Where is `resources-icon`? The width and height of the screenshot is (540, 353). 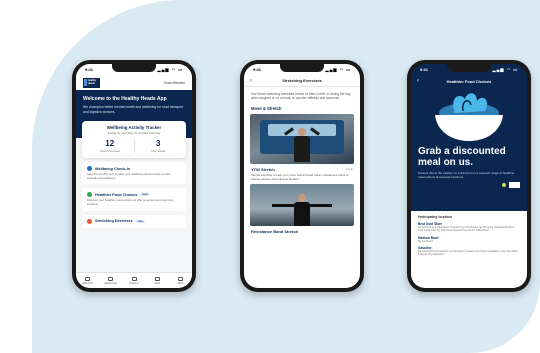
resources-icon is located at coordinates (111, 278).